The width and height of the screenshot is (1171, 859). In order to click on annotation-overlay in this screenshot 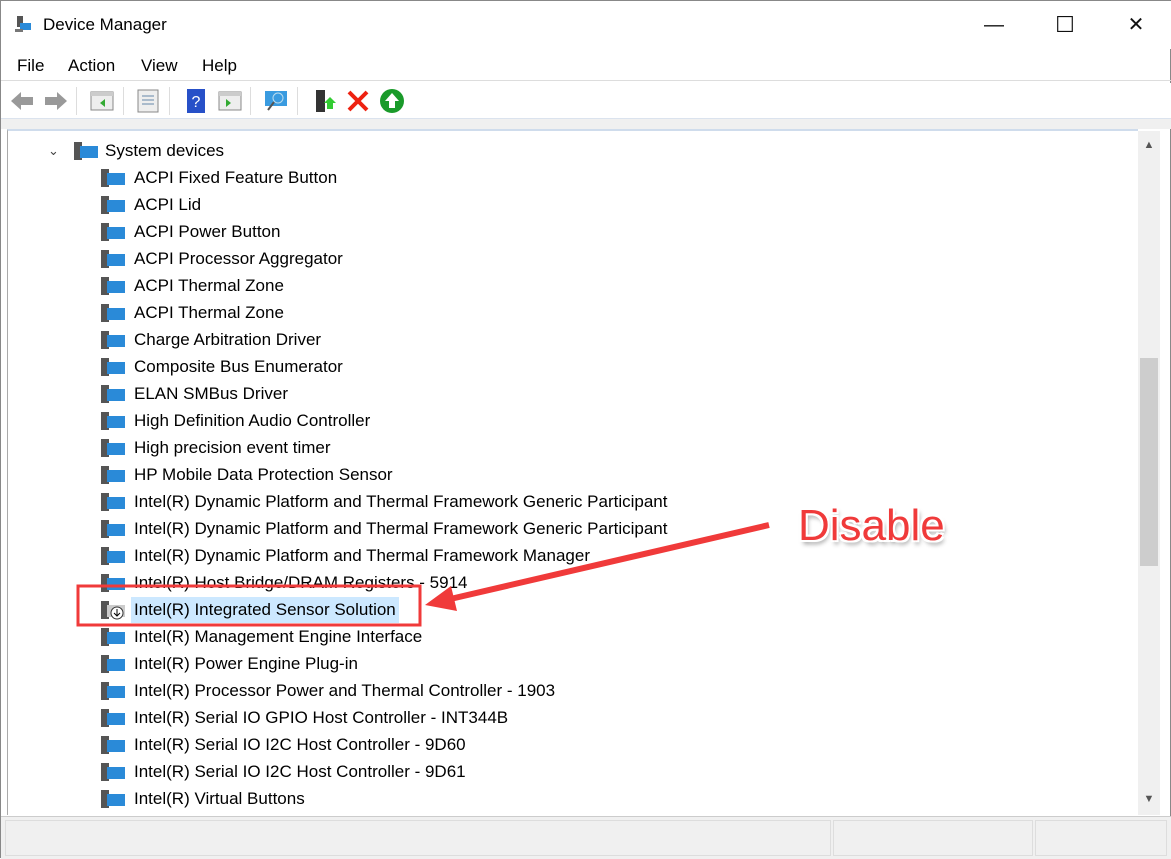, I will do `click(423, 574)`.